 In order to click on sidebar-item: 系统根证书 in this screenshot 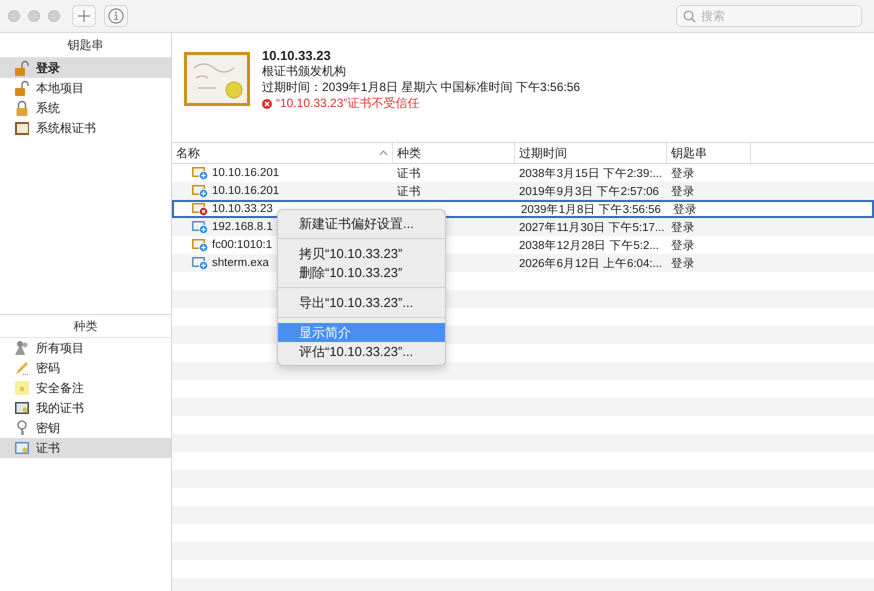, I will do `click(85, 128)`.